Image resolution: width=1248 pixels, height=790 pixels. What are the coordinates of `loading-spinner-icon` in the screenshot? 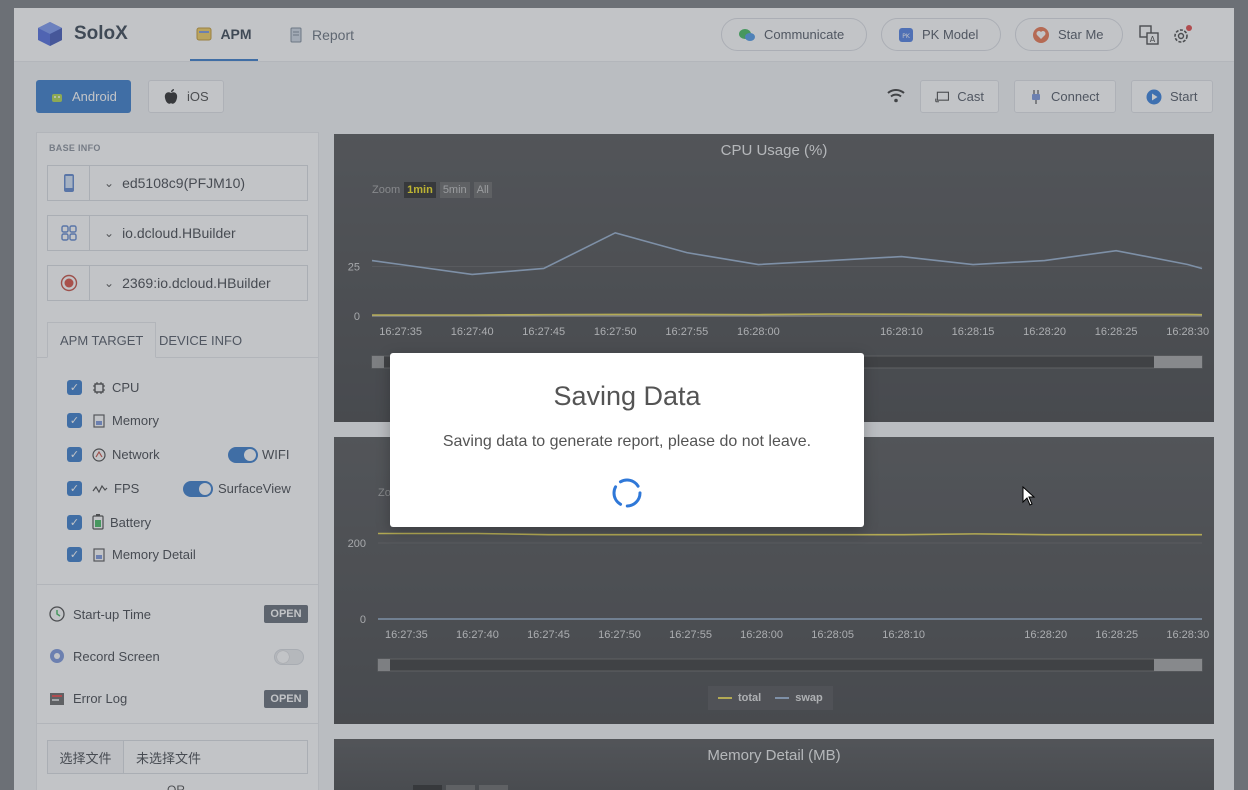 It's located at (627, 493).